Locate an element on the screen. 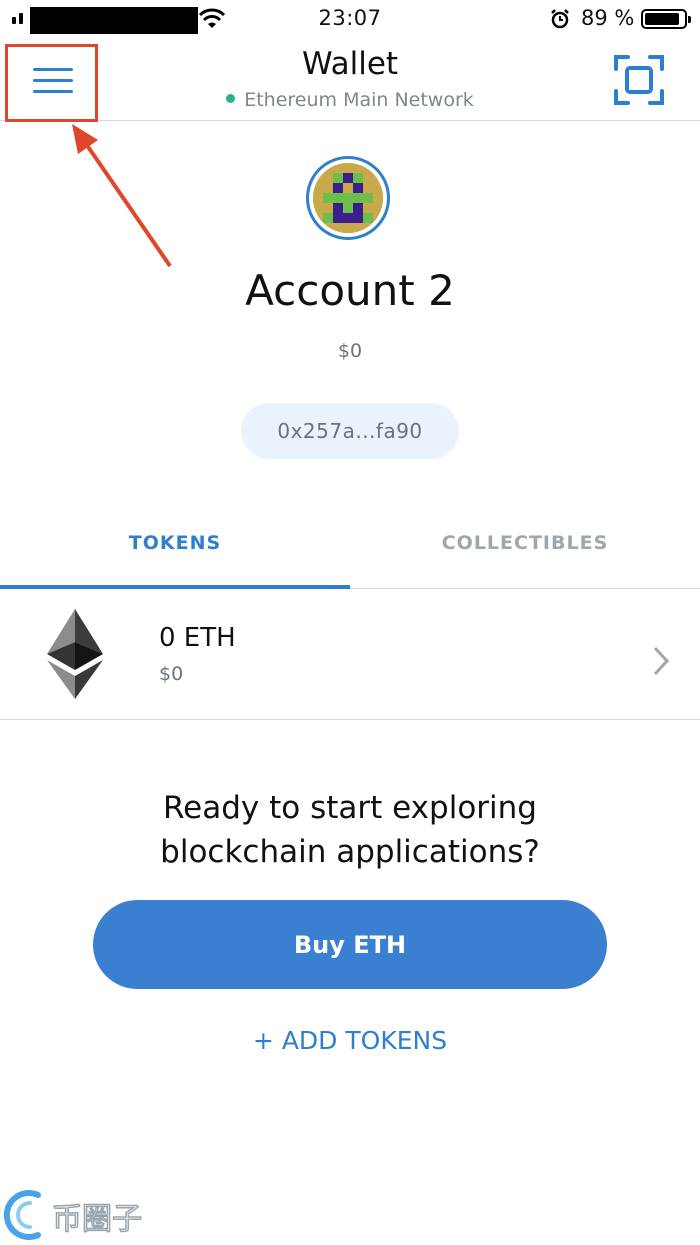 The width and height of the screenshot is (700, 1245). explore-prompt-line: Ready to start exploring is located at coordinates (350, 808).